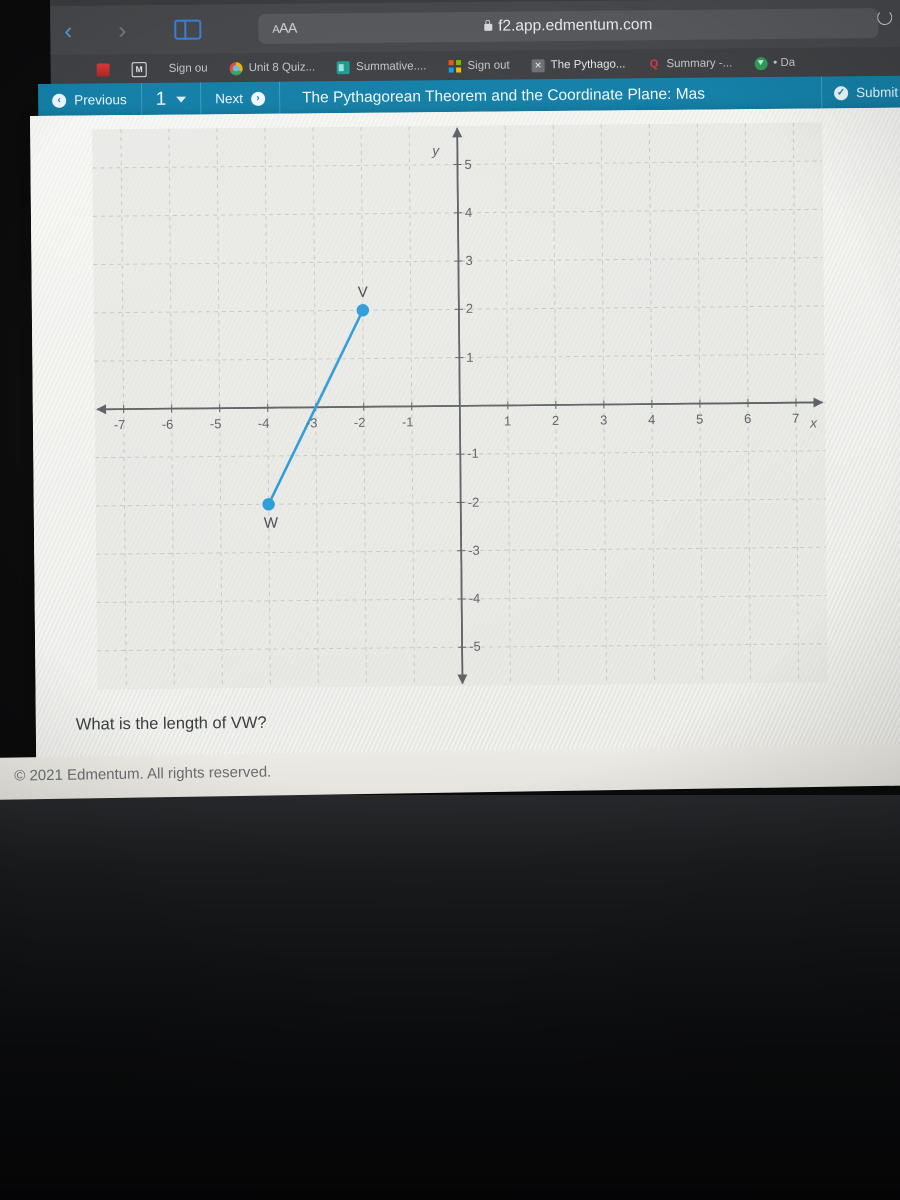 The image size is (900, 1200). I want to click on x-tick-label: 3, so click(603, 420).